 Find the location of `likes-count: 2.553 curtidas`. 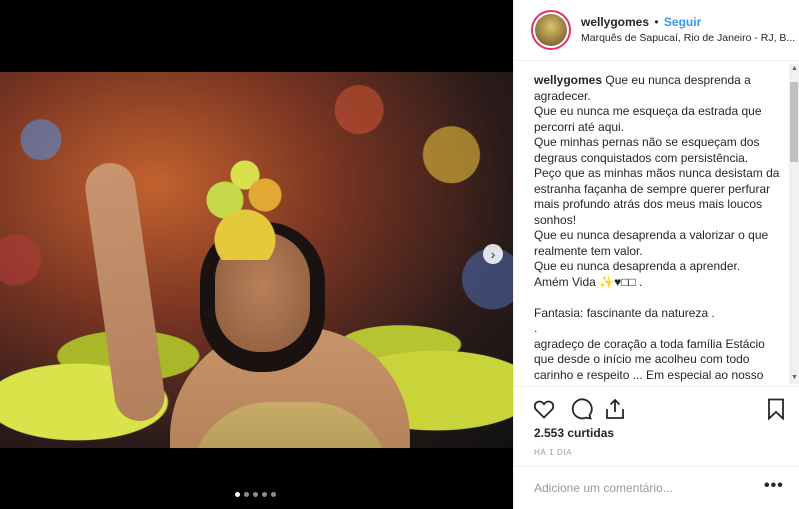

likes-count: 2.553 curtidas is located at coordinates (574, 433).